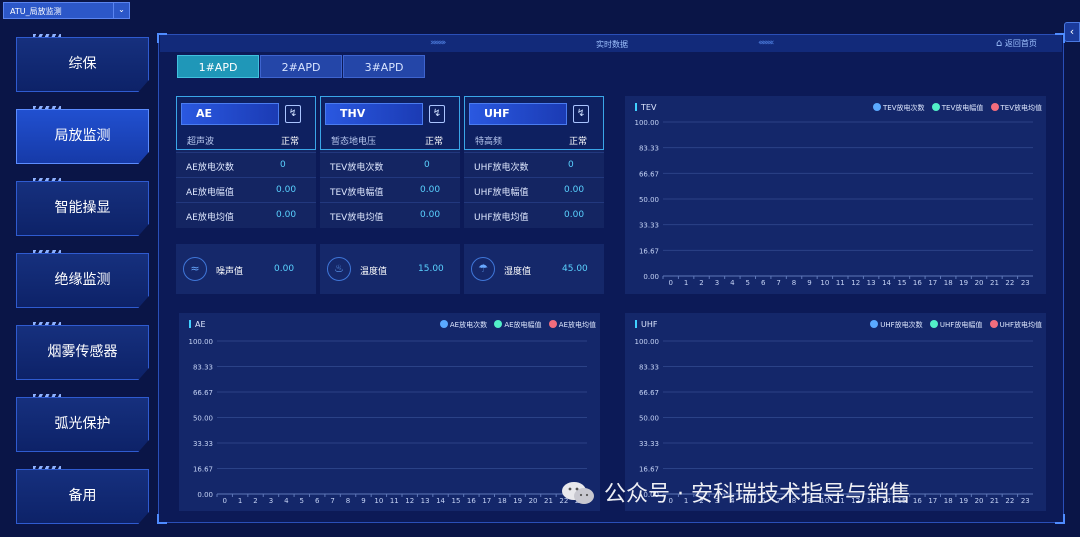 The width and height of the screenshot is (1080, 537). I want to click on sidebar-item-label: 弧光保护, so click(82, 424).